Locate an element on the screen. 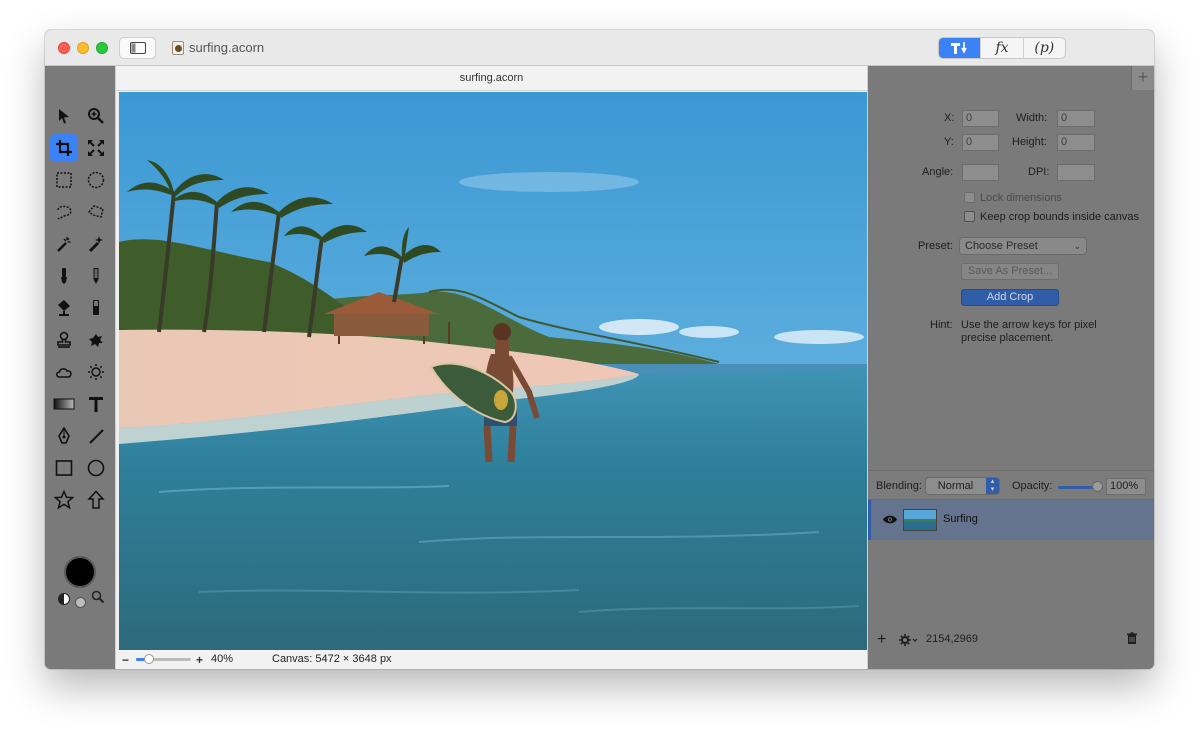 The width and height of the screenshot is (1200, 732). polygon-lasso-tool is located at coordinates (96, 212).